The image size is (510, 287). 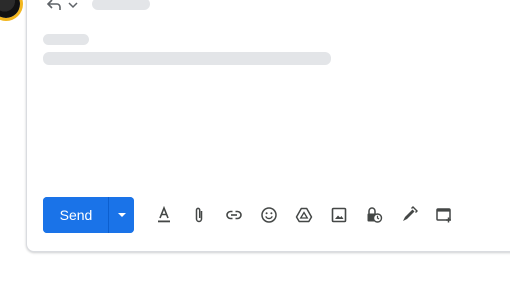 What do you see at coordinates (75, 215) in the screenshot?
I see `send-button: Send` at bounding box center [75, 215].